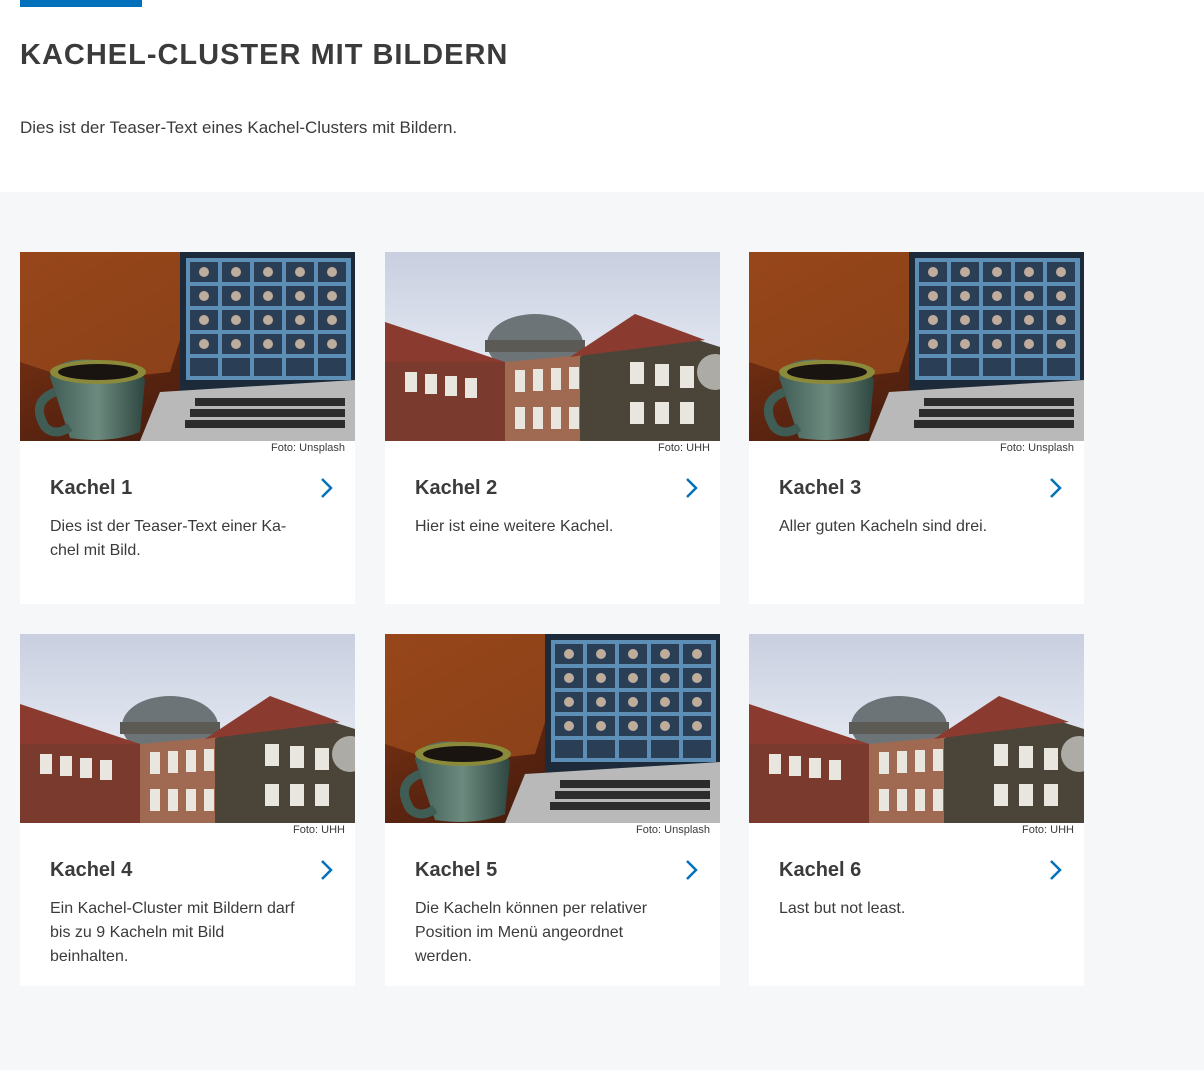 This screenshot has width=1204, height=1070. What do you see at coordinates (552, 728) in the screenshot?
I see `tile-5-image` at bounding box center [552, 728].